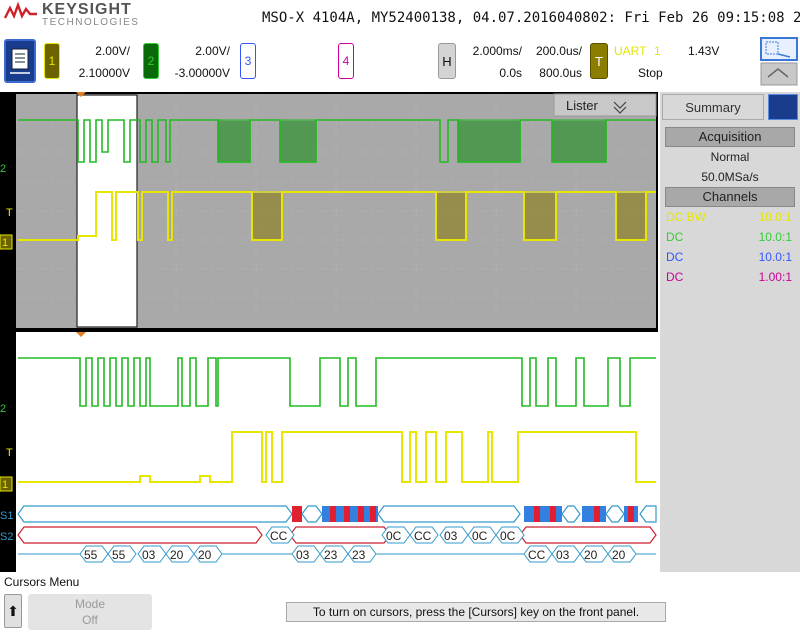 The width and height of the screenshot is (800, 632). I want to click on mode-softkey-value: Off, so click(90, 620).